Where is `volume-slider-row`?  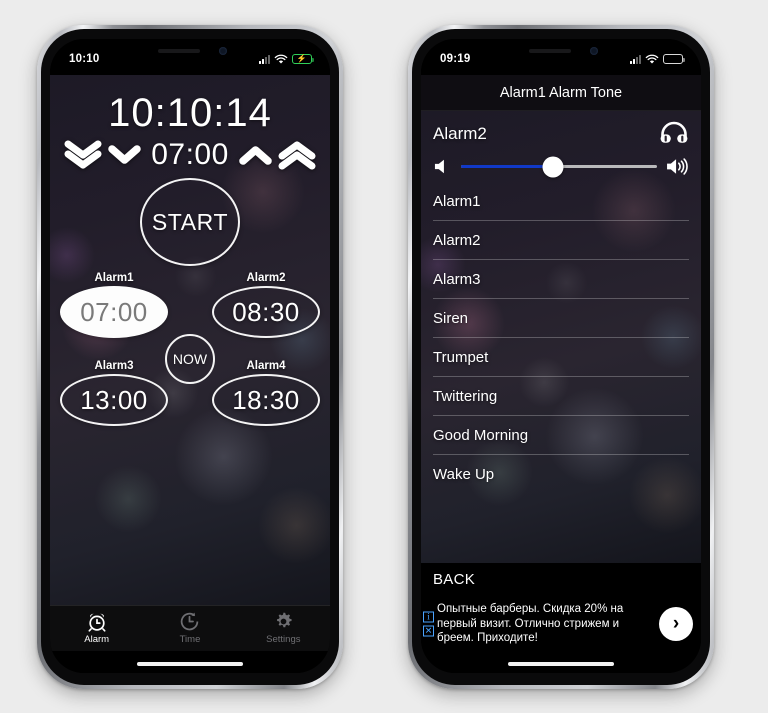
volume-slider-row is located at coordinates (561, 169).